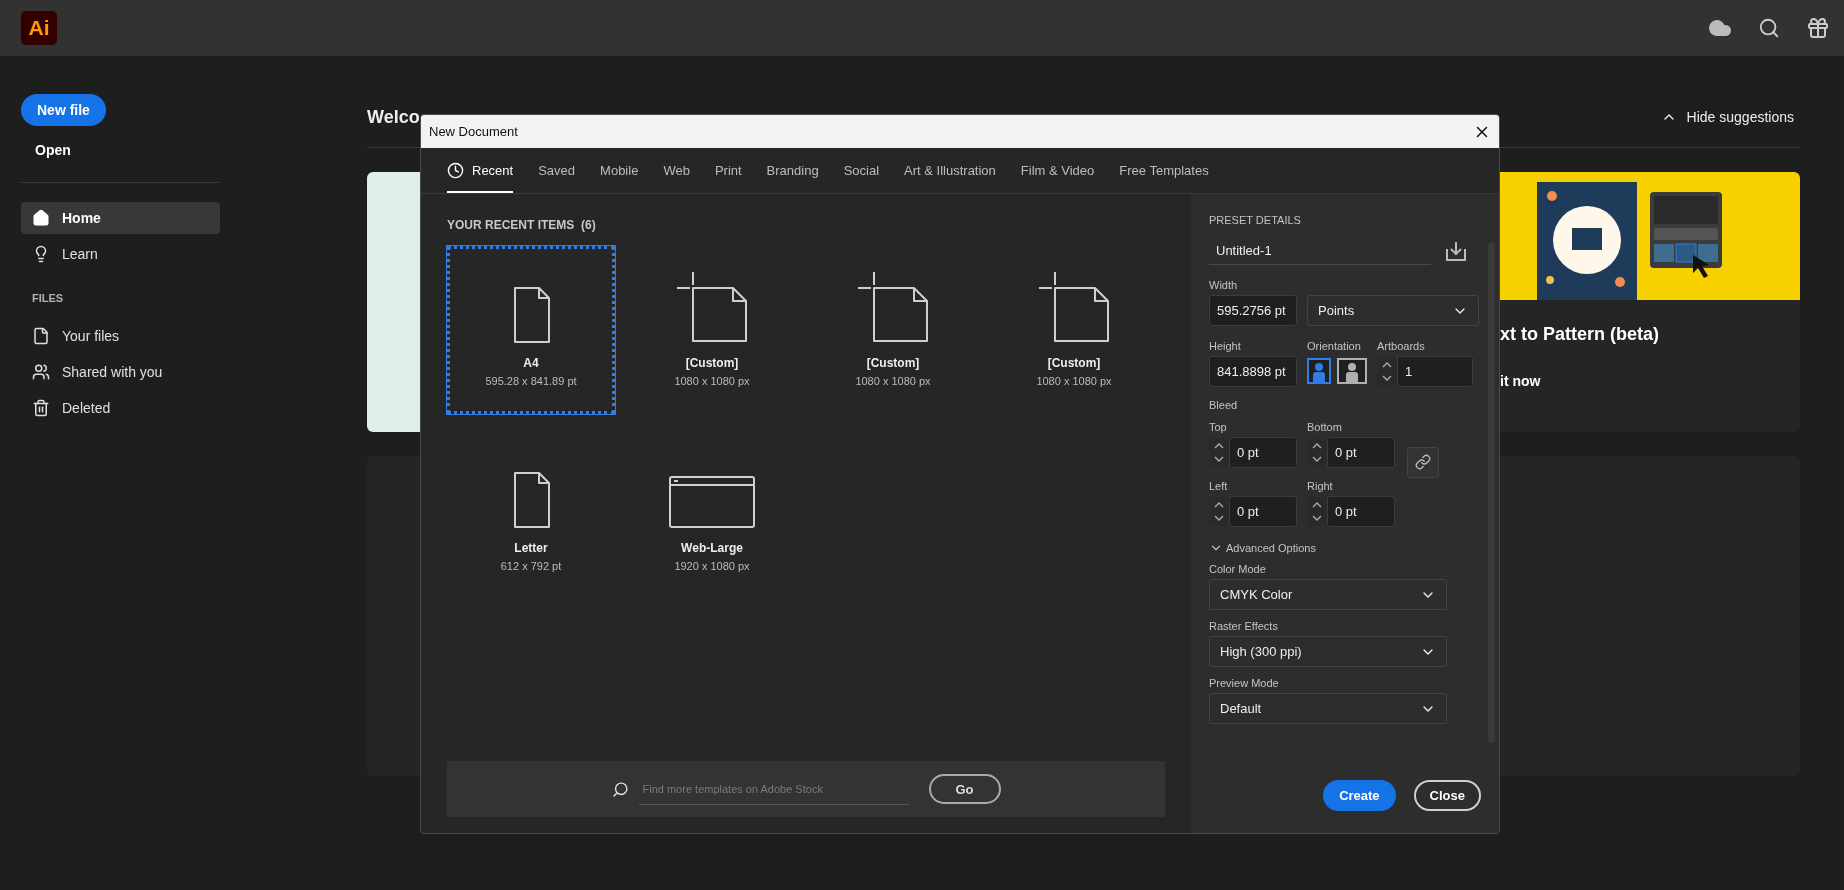  Describe the element at coordinates (1328, 594) in the screenshot. I see `select-dropdown: CMYK Color` at that location.